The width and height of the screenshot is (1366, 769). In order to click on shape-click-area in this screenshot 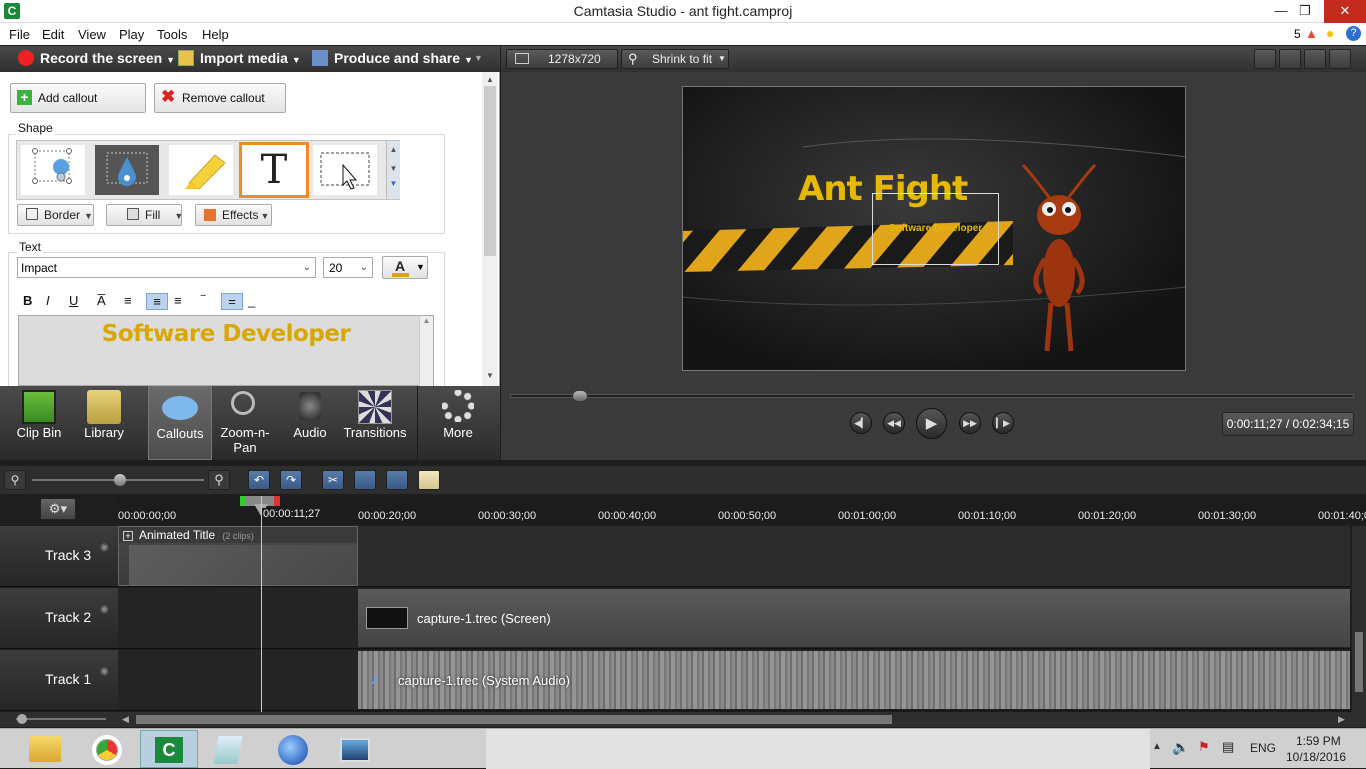, I will do `click(345, 170)`.